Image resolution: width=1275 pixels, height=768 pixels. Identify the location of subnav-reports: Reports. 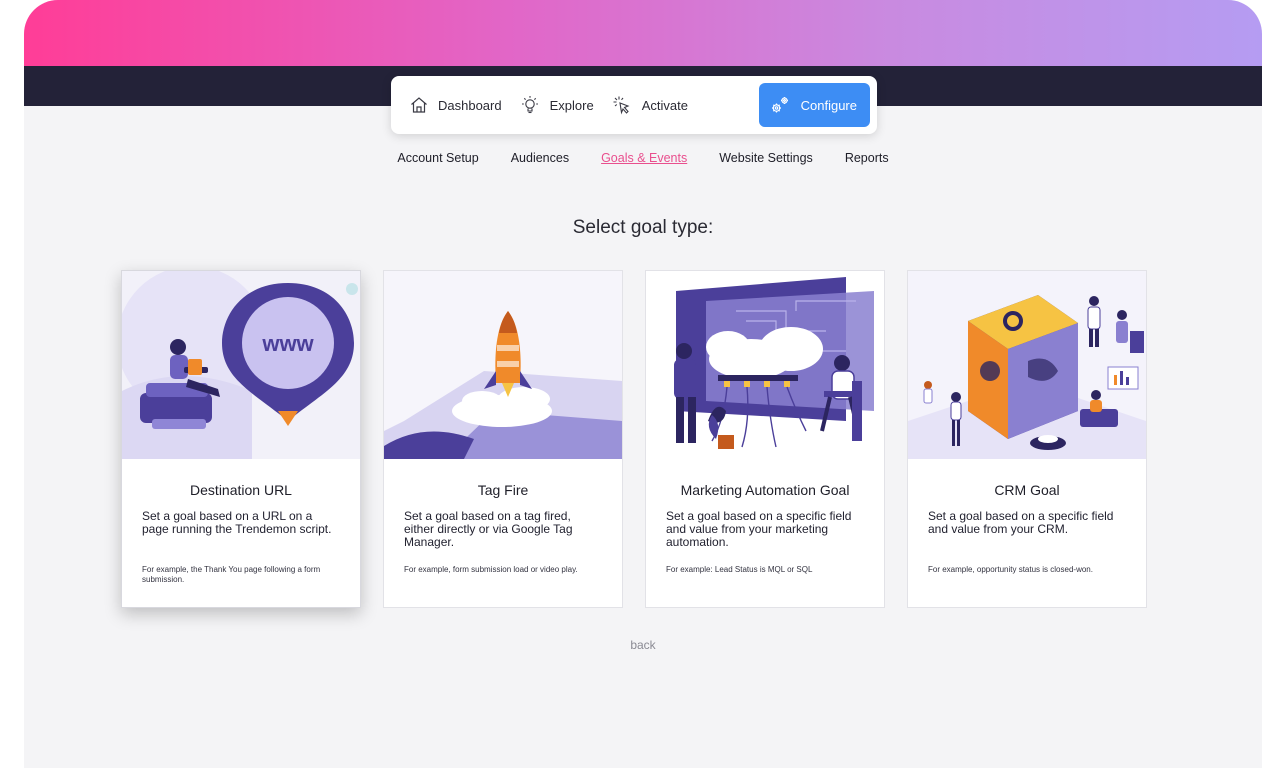
(867, 158).